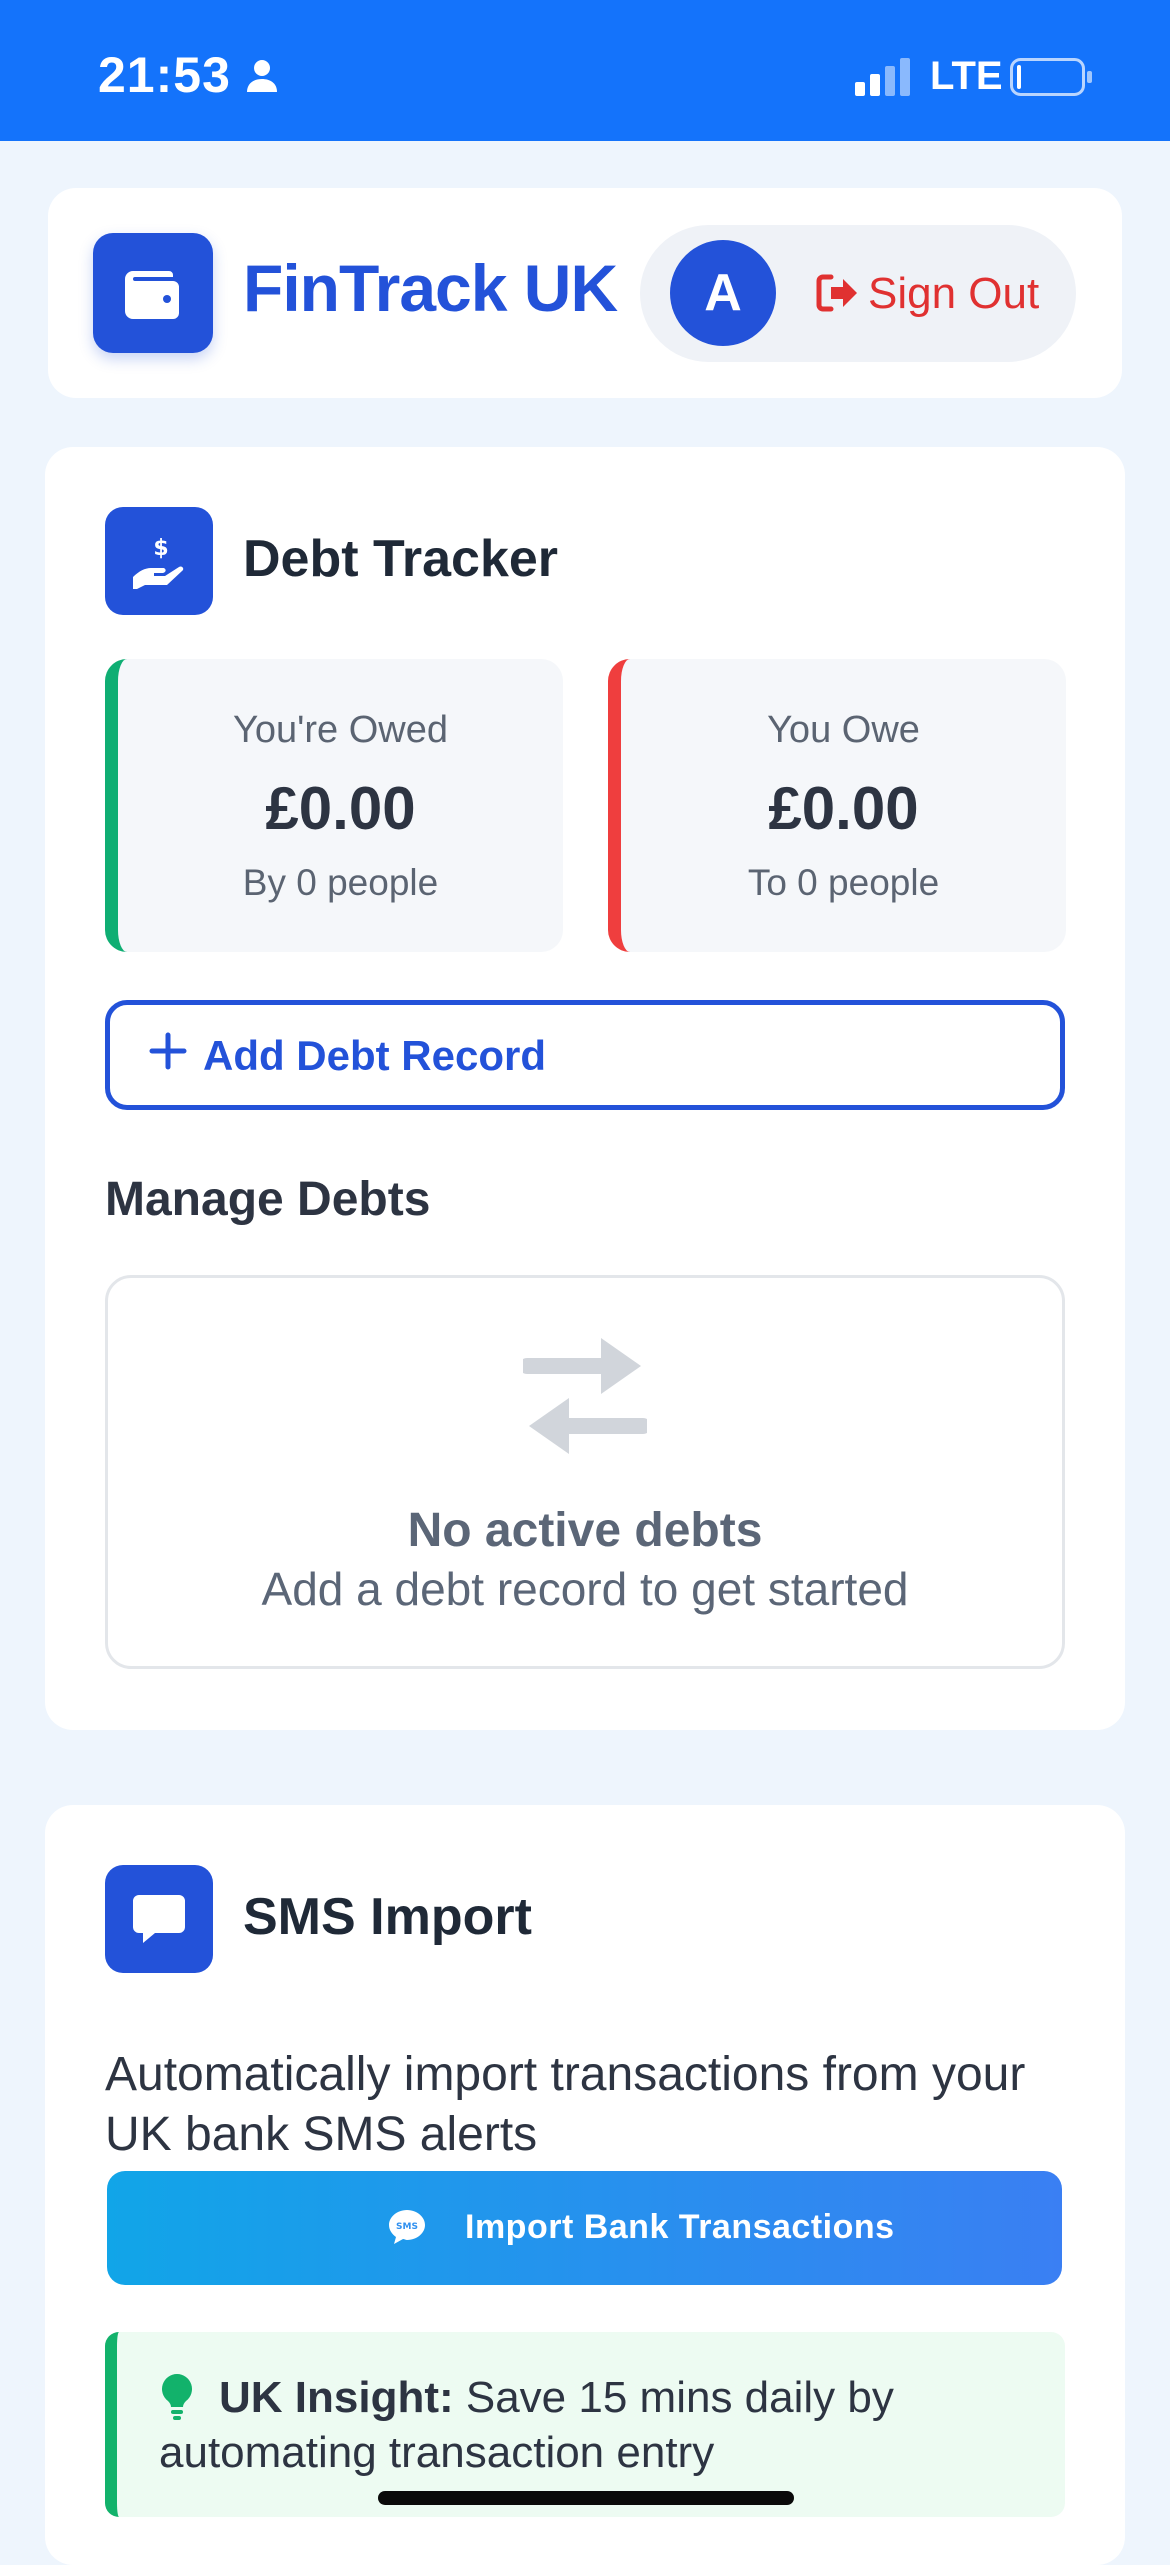 The height and width of the screenshot is (2565, 1170). What do you see at coordinates (585, 70) in the screenshot?
I see `status-bar: 21:53 LTE` at bounding box center [585, 70].